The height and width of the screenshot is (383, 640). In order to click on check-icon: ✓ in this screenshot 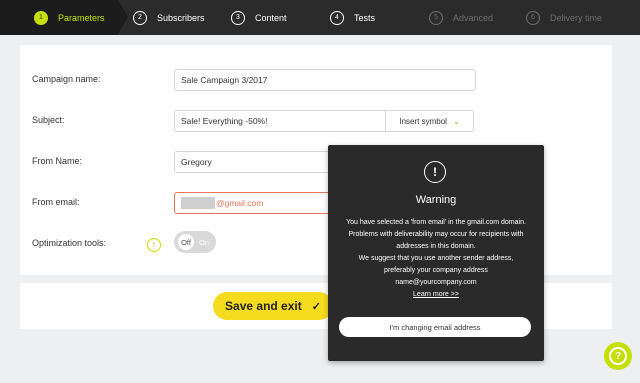, I will do `click(316, 306)`.